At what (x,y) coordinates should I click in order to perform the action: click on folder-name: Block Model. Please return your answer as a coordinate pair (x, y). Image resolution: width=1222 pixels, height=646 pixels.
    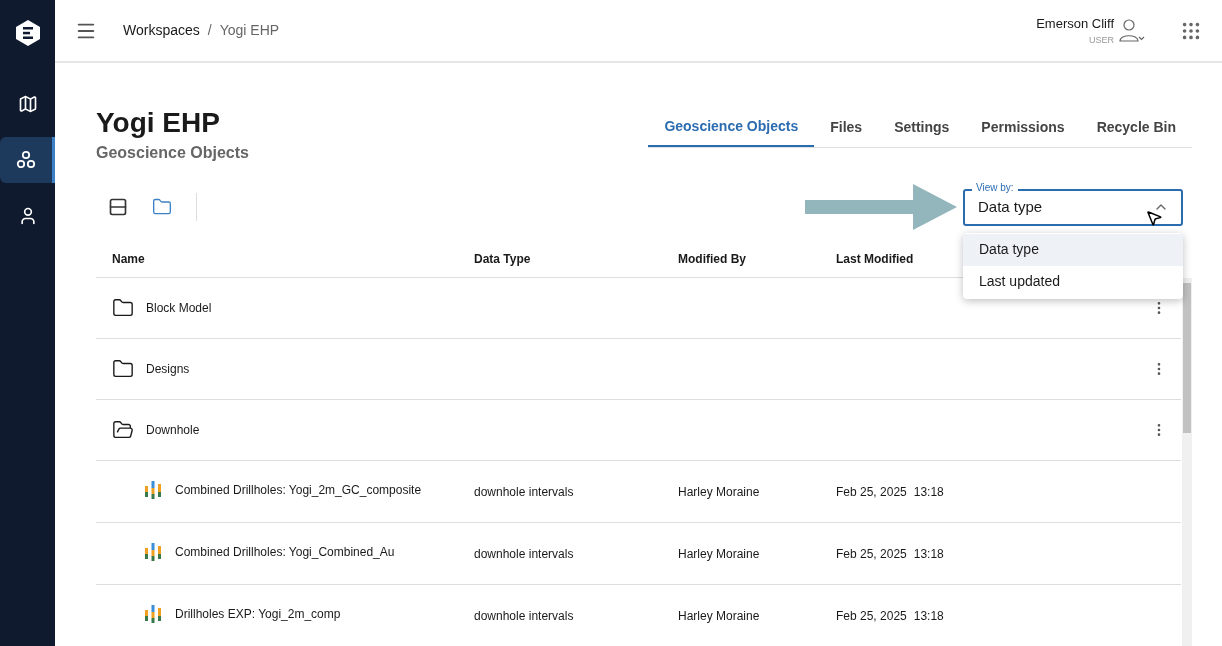
    Looking at the image, I should click on (179, 308).